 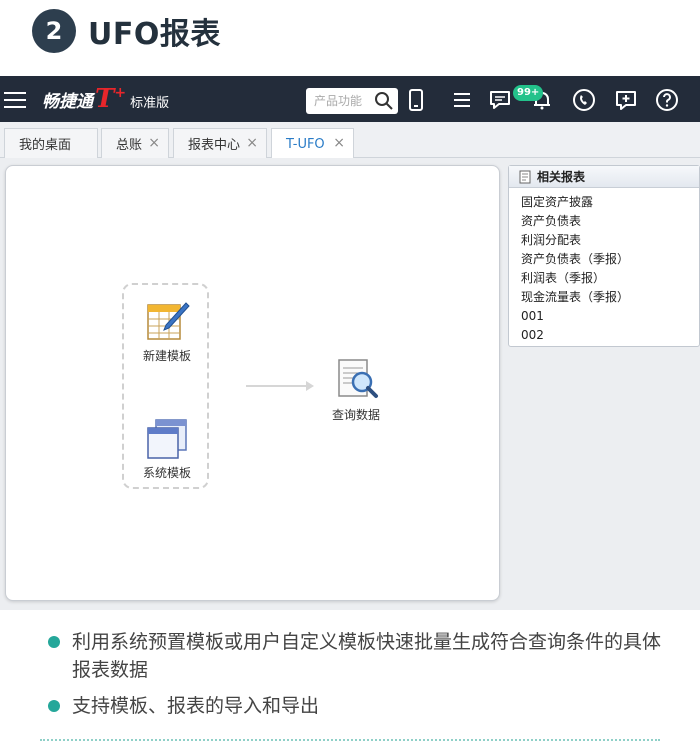 What do you see at coordinates (500, 100) in the screenshot?
I see `chat-icon` at bounding box center [500, 100].